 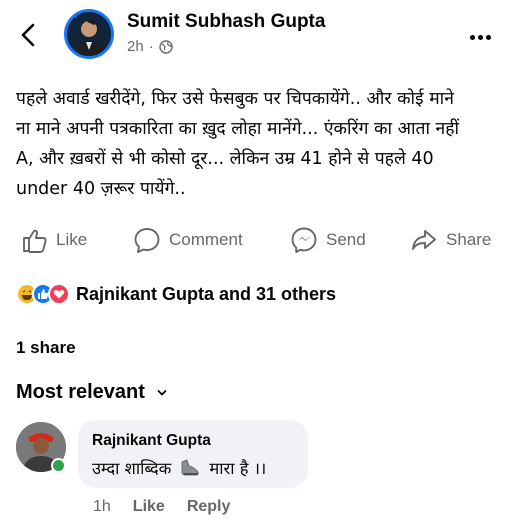 What do you see at coordinates (35, 241) in the screenshot?
I see `thumbs-up-icon` at bounding box center [35, 241].